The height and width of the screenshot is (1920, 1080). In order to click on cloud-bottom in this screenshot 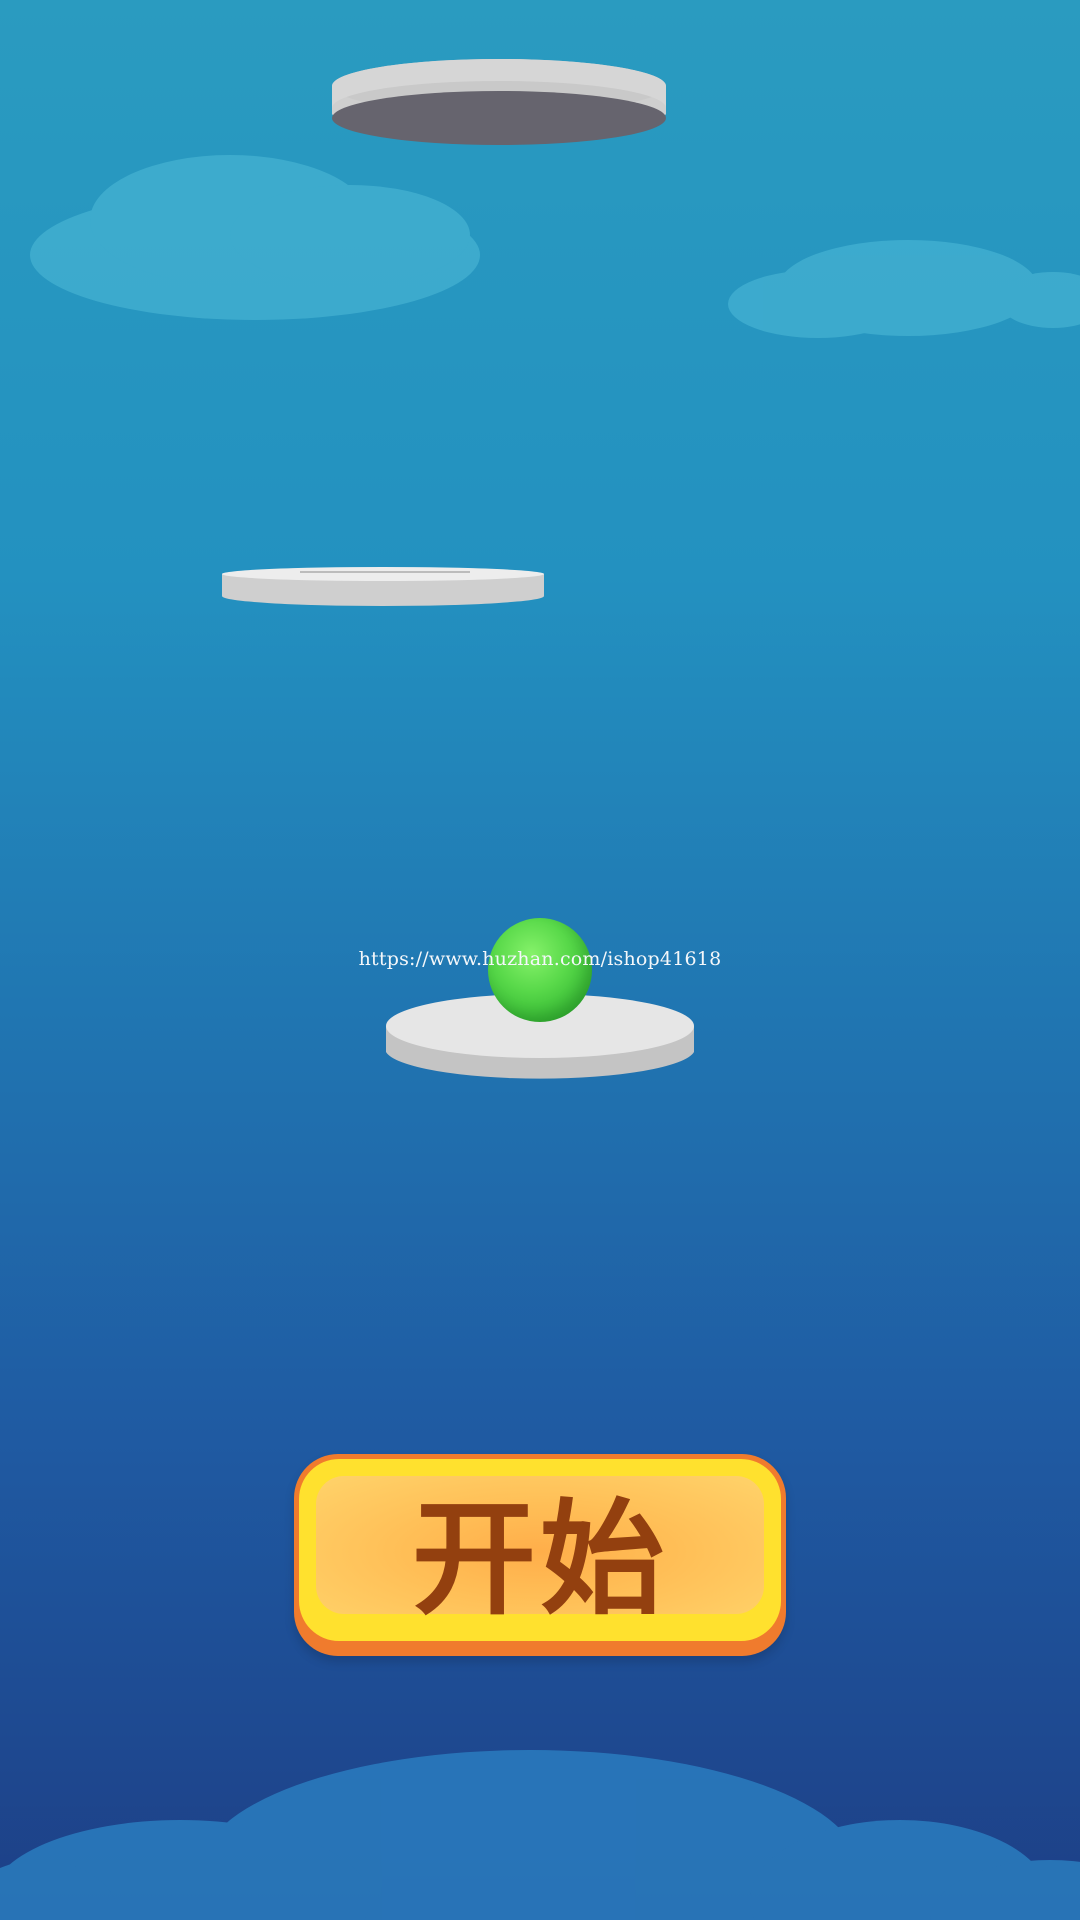, I will do `click(540, 1835)`.